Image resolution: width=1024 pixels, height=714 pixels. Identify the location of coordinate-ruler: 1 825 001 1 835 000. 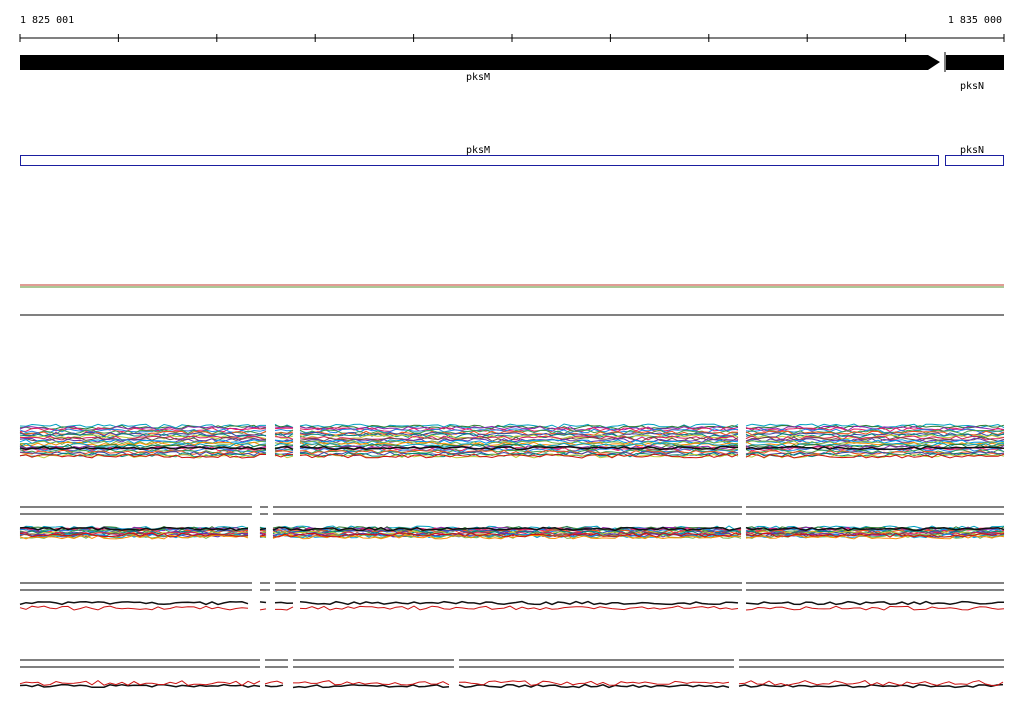
(512, 28).